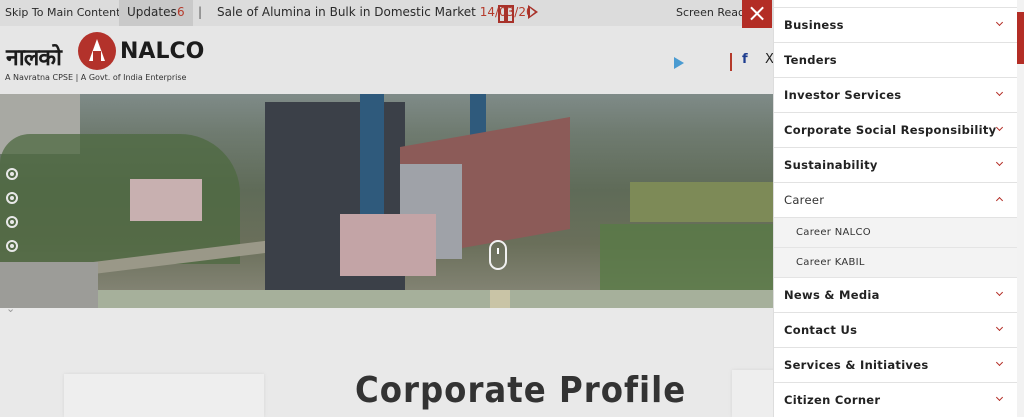  What do you see at coordinates (832, 400) in the screenshot?
I see `menu-item-label: Citizen Corner` at bounding box center [832, 400].